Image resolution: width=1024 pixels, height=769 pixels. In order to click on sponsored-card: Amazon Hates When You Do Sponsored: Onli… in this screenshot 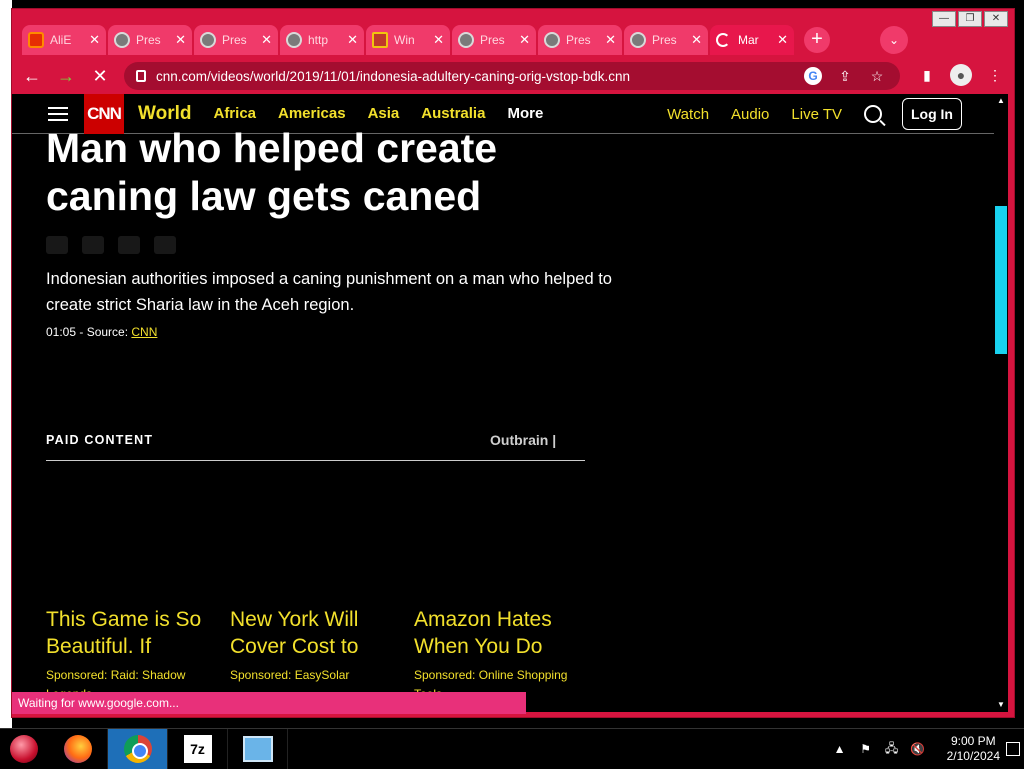, I will do `click(495, 655)`.